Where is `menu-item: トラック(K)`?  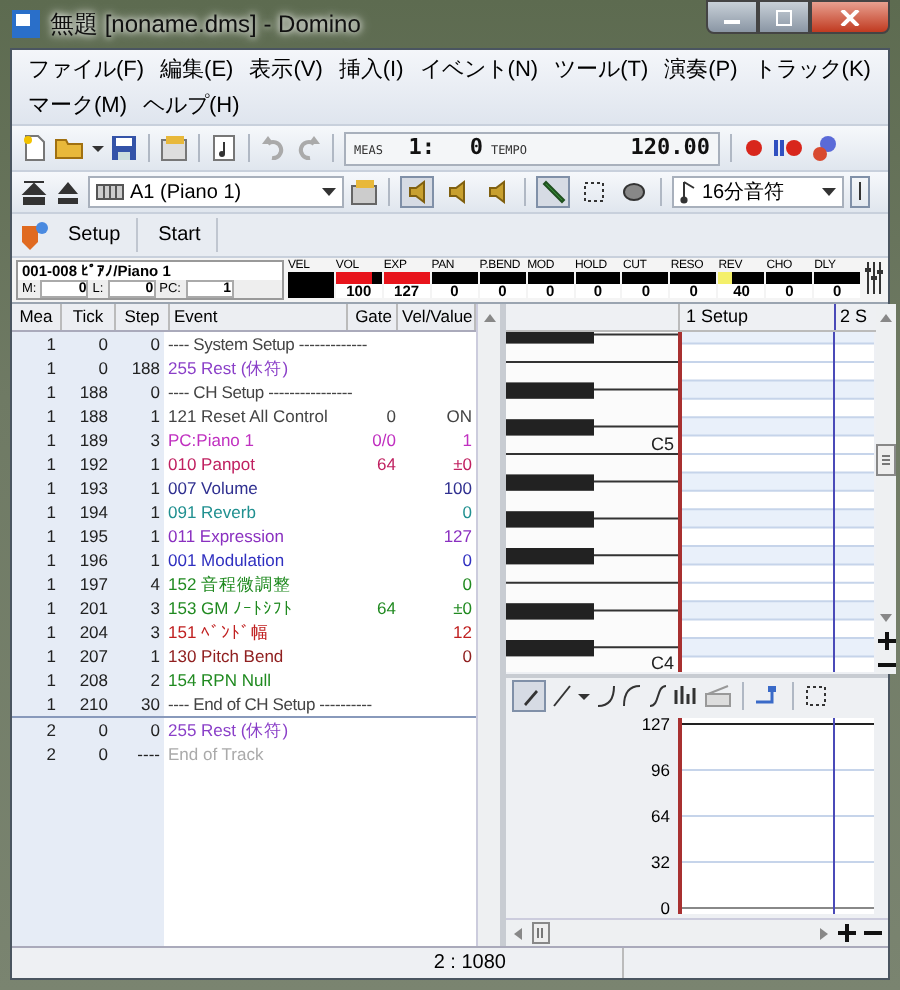 menu-item: トラック(K) is located at coordinates (812, 69).